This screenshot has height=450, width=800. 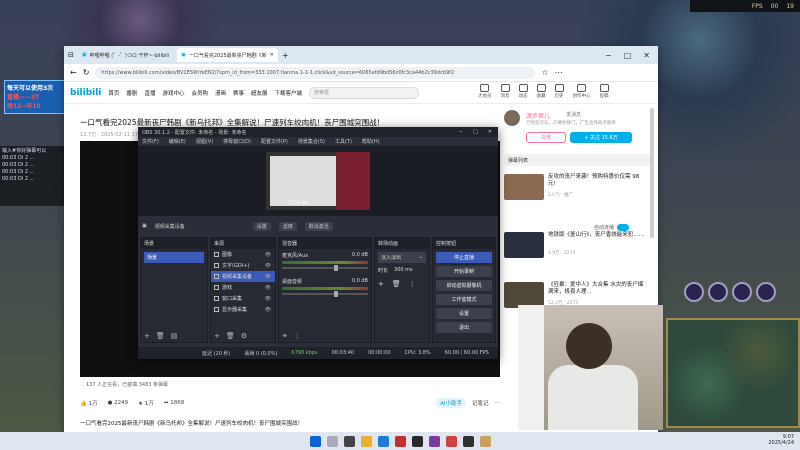 What do you see at coordinates (272, 55) in the screenshot?
I see `close-tab-icon: ✕` at bounding box center [272, 55].